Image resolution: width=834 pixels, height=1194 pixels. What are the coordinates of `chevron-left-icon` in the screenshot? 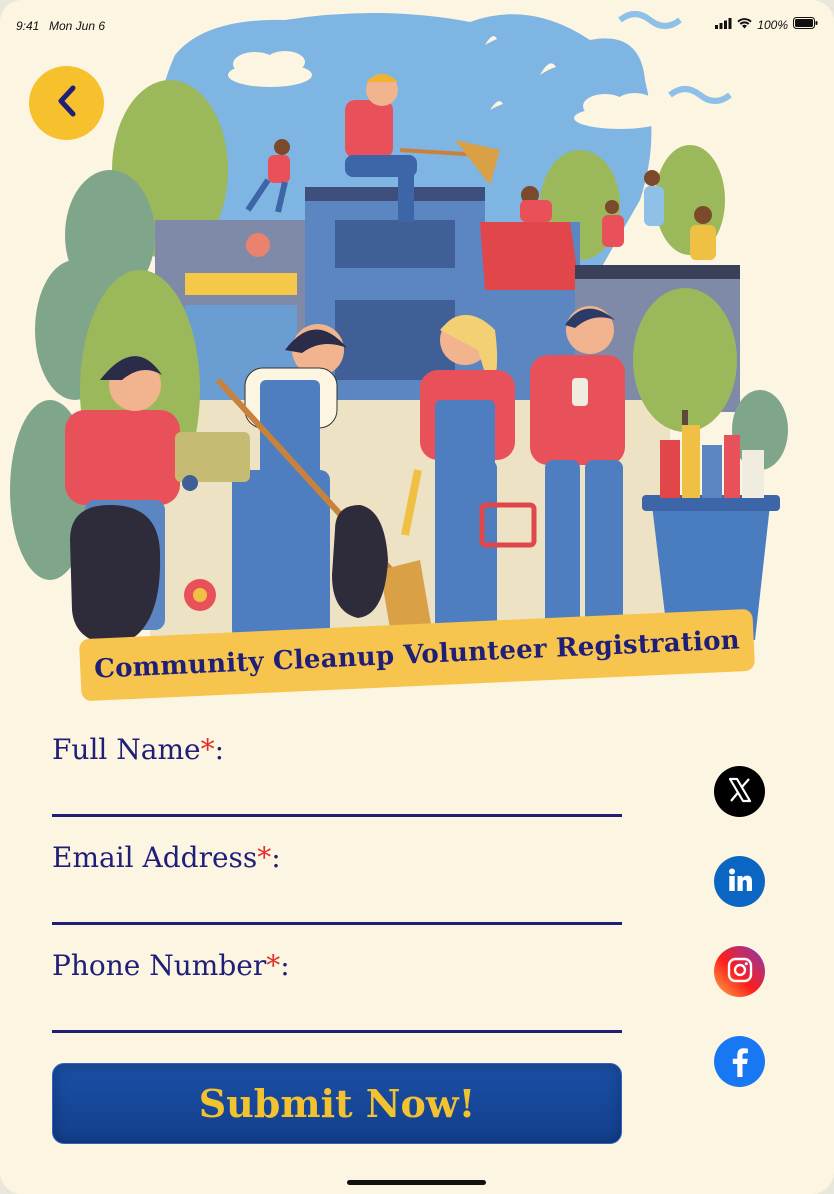 It's located at (67, 103).